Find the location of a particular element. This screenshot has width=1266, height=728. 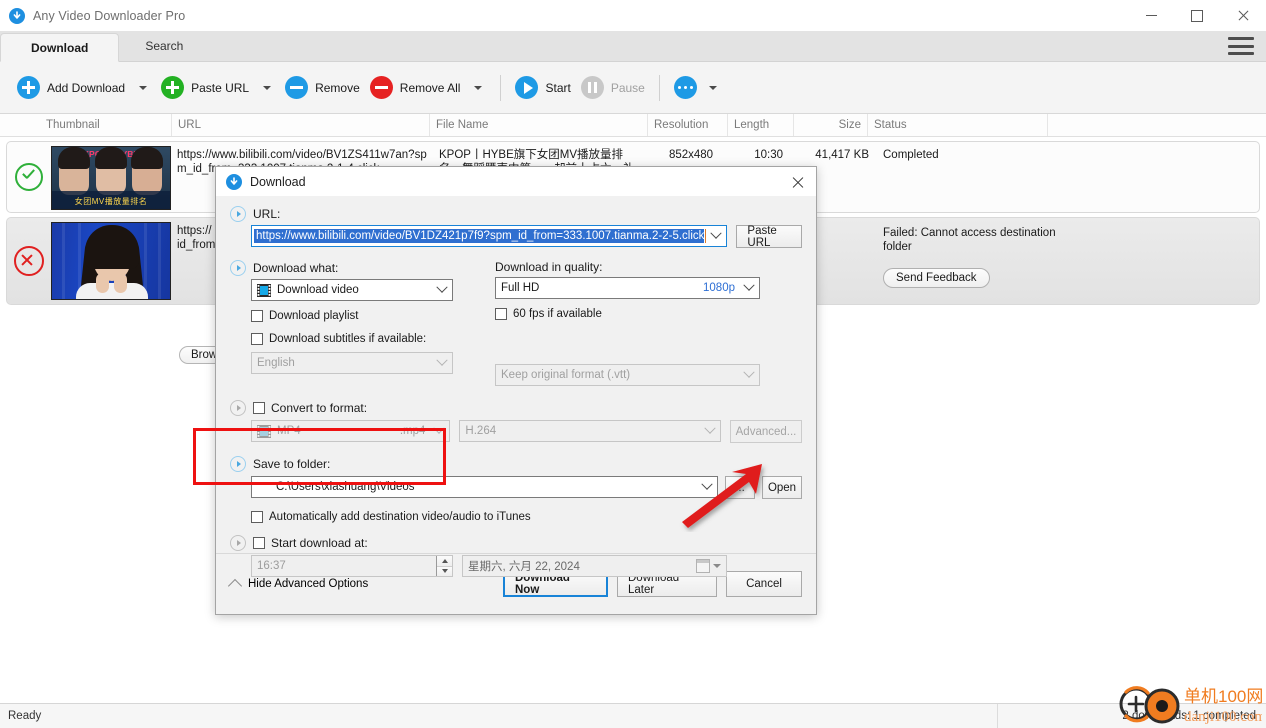

convert-extension: .mp4 is located at coordinates (412, 431).